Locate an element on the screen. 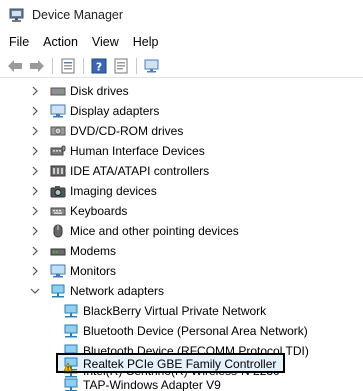 The width and height of the screenshot is (363, 391). ide-controller-icon is located at coordinates (58, 171).